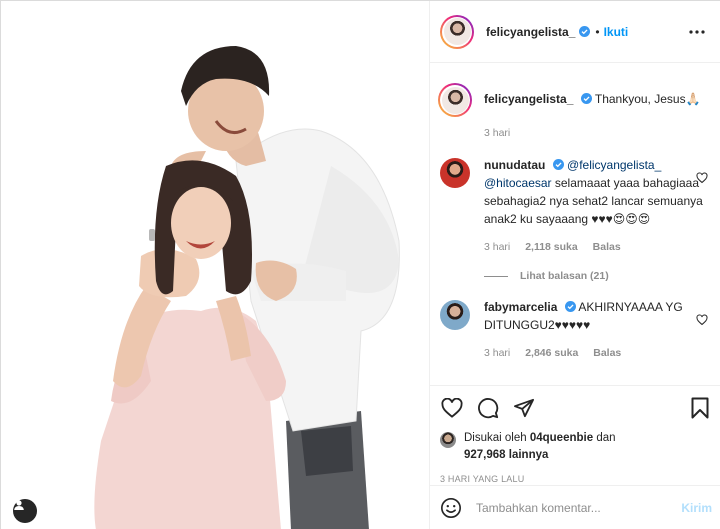 The width and height of the screenshot is (720, 529). Describe the element at coordinates (576, 479) in the screenshot. I see `post-timestamp: 3 HARI YANG LALU` at that location.